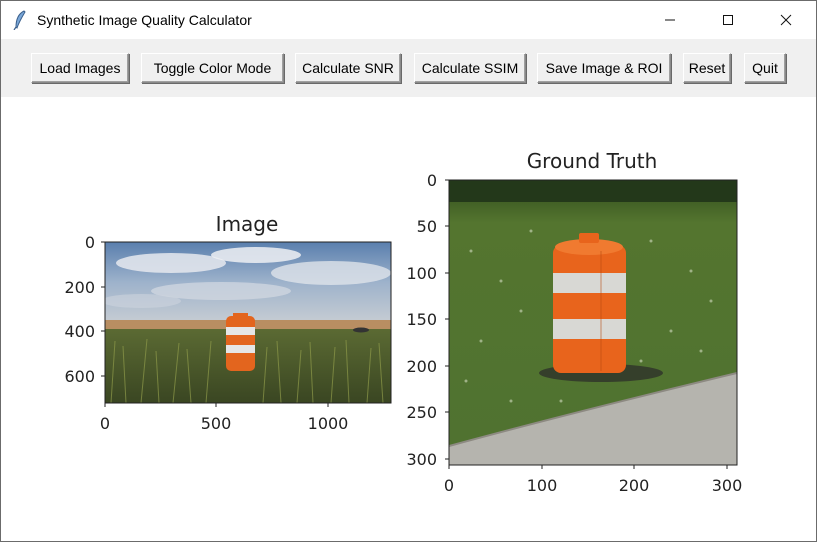  What do you see at coordinates (421, 319) in the screenshot?
I see `ground-truth-ytick-label: 150` at bounding box center [421, 319].